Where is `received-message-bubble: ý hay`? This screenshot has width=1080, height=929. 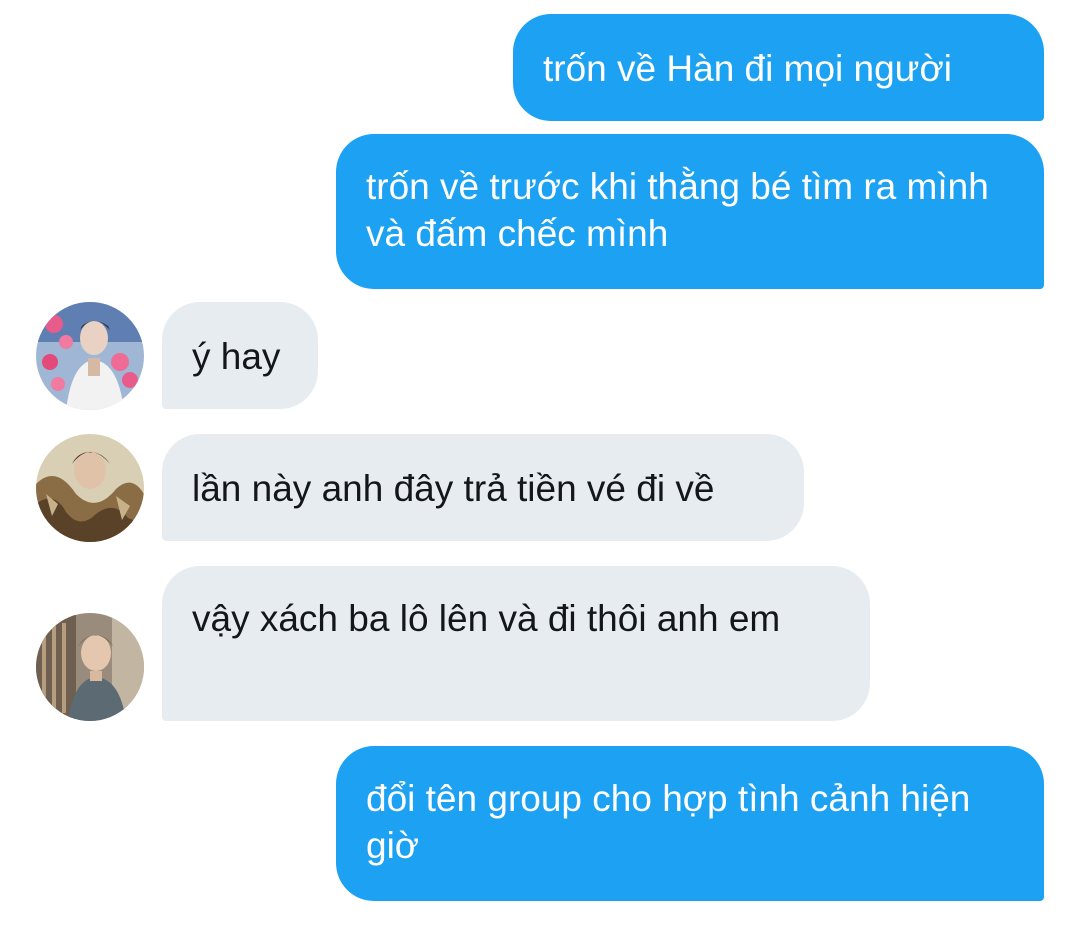 received-message-bubble: ý hay is located at coordinates (240, 355).